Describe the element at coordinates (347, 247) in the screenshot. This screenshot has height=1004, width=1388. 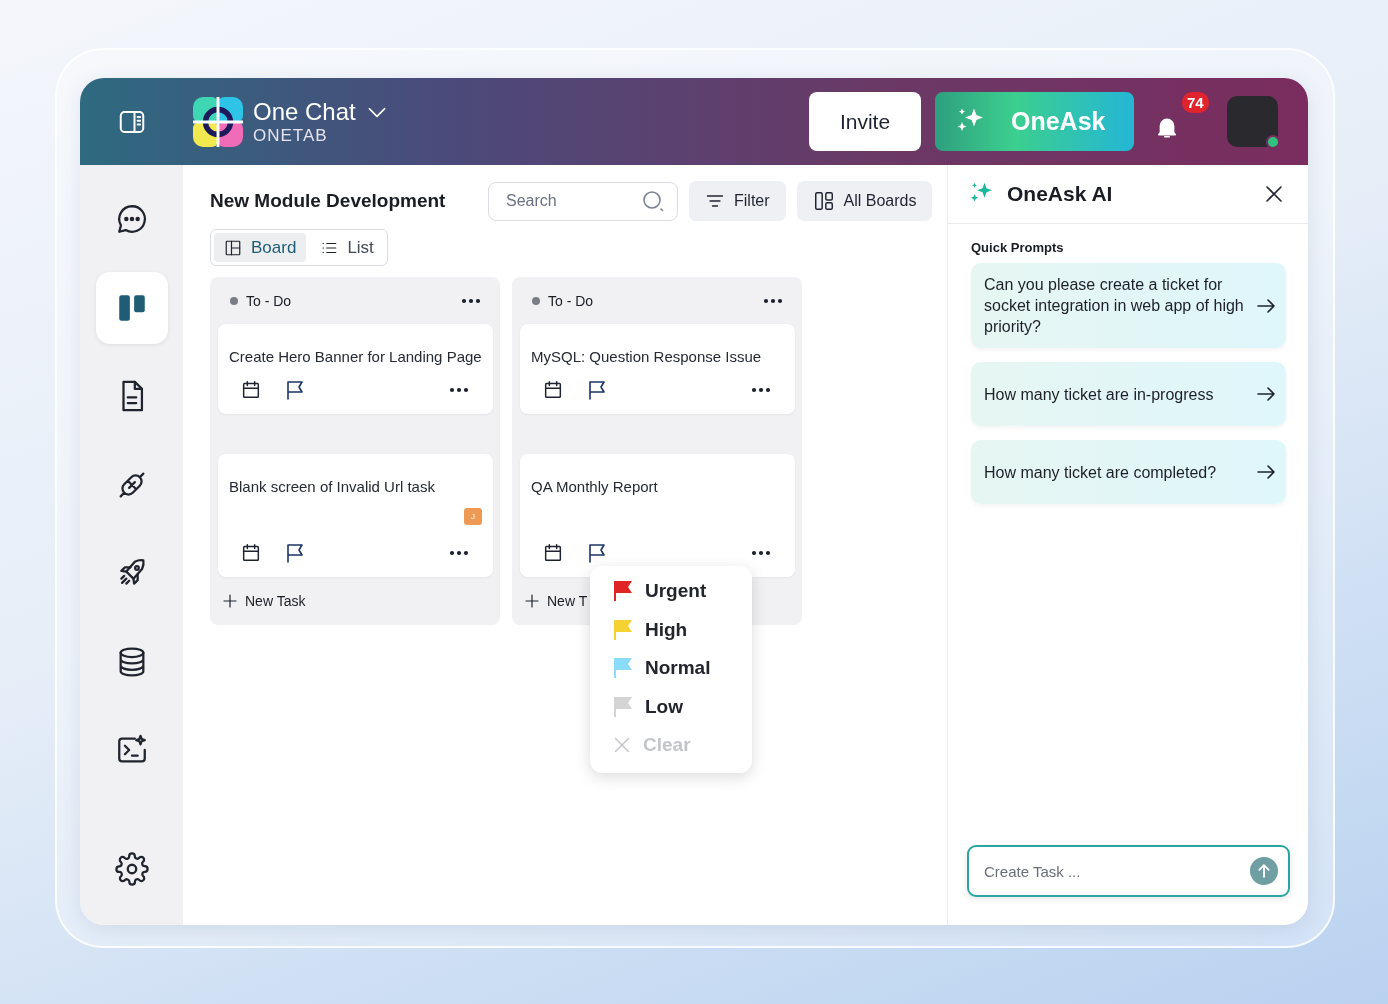
I see `view-tab: List` at that location.